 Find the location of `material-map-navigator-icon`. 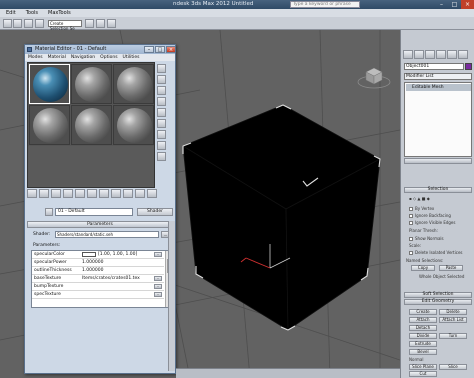

material-map-navigator-icon is located at coordinates (161, 156).